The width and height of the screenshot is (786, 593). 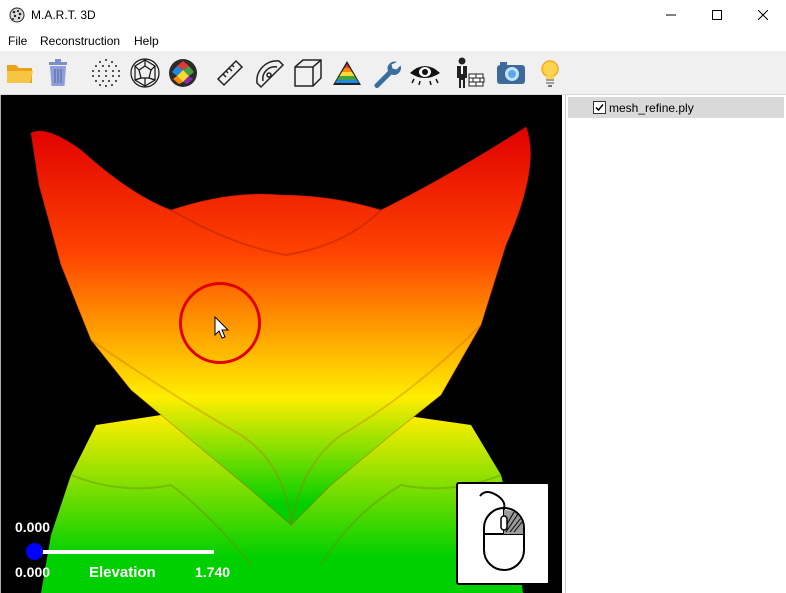 I want to click on point-cloud-button, so click(x=106, y=73).